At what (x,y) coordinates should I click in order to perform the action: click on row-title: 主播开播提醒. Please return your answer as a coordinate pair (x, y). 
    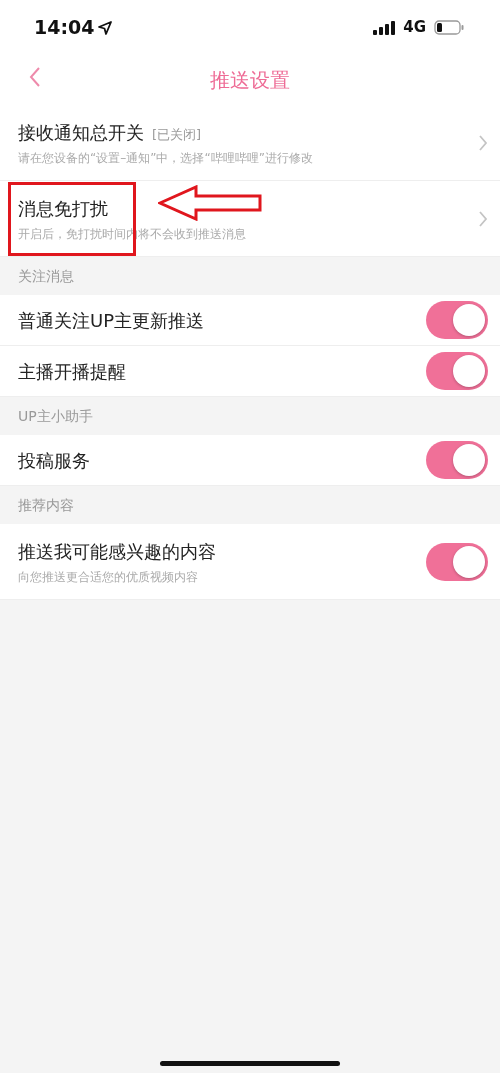
    Looking at the image, I should click on (72, 371).